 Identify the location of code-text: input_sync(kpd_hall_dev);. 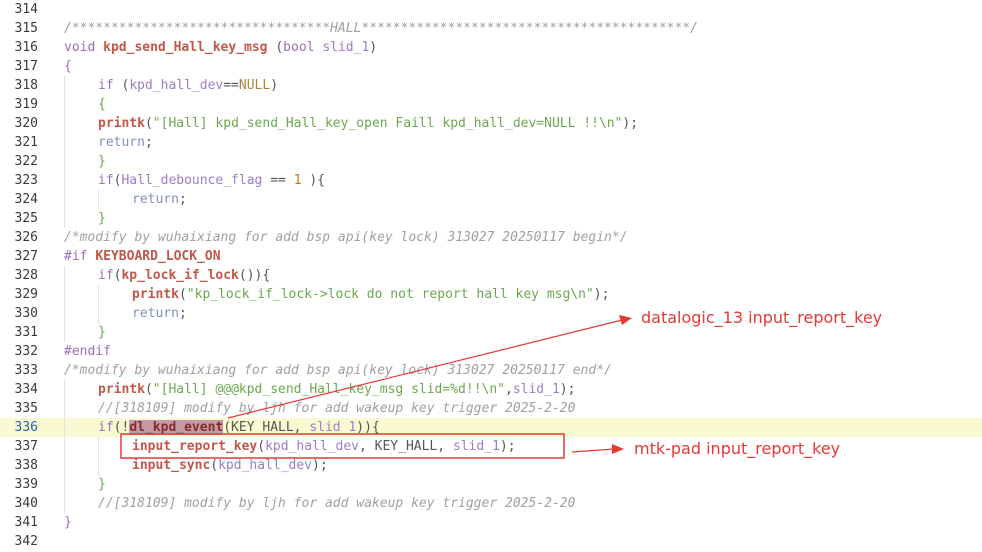
(230, 465).